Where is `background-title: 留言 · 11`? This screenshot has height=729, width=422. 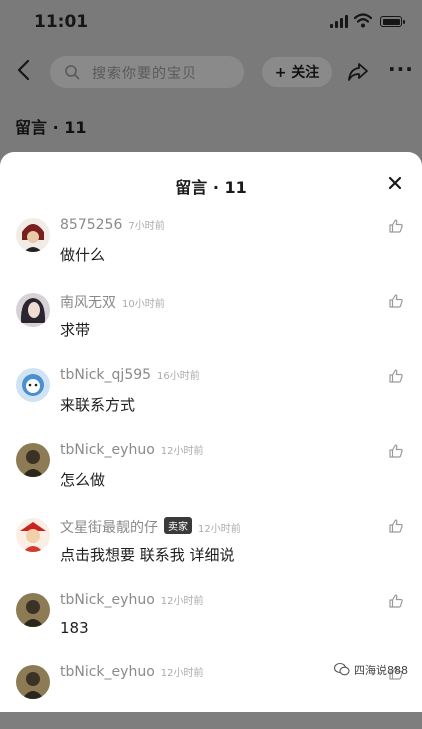
background-title: 留言 · 11 is located at coordinates (51, 127).